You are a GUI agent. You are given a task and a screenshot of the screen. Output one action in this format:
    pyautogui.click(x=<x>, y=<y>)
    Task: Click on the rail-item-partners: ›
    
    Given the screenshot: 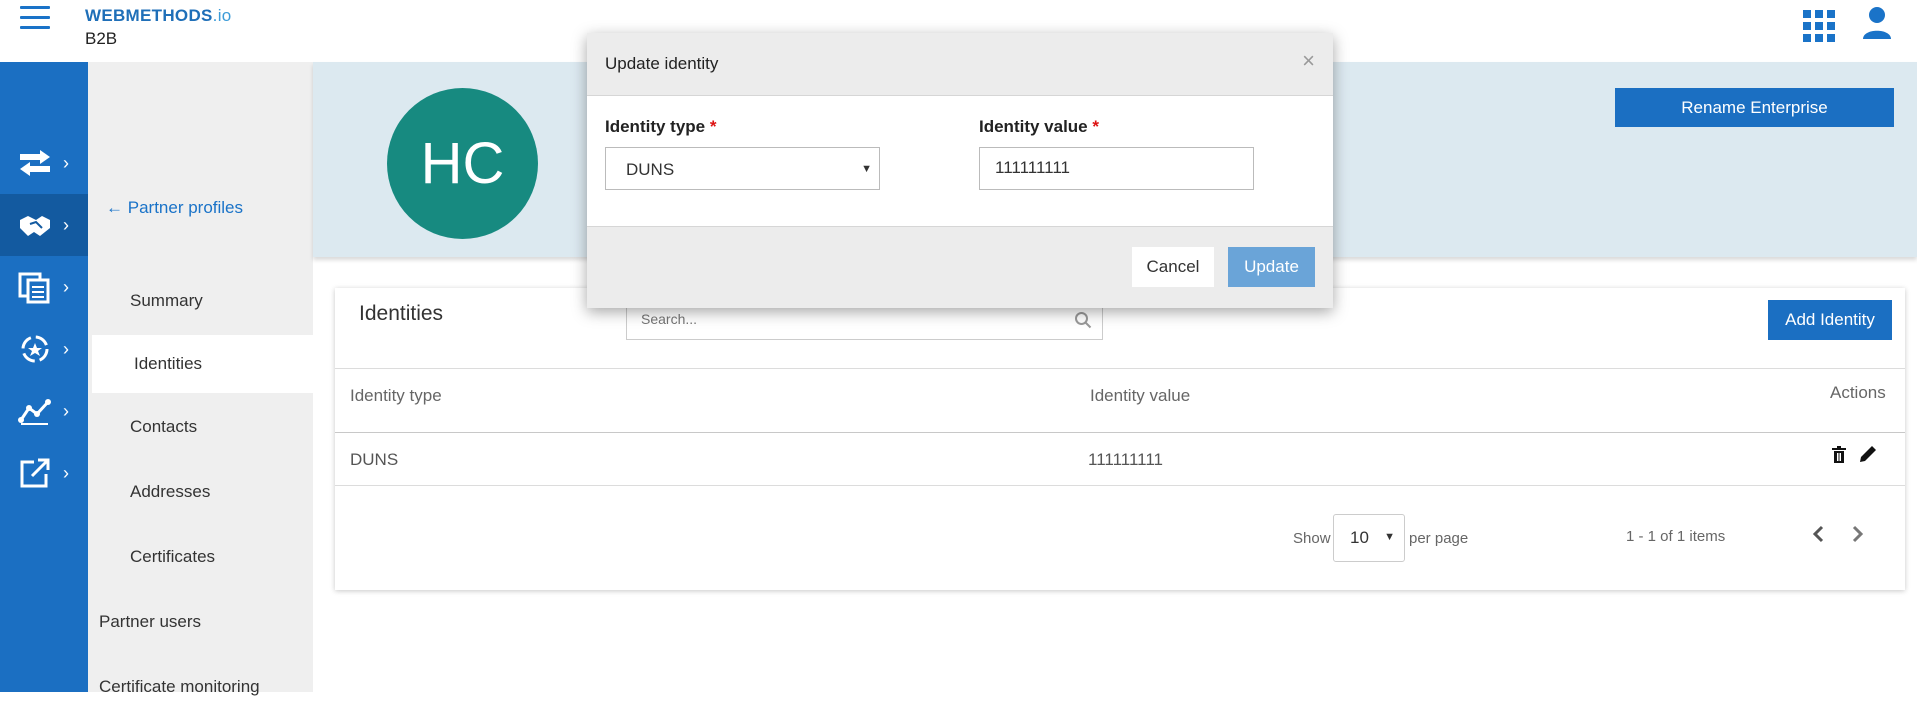 What is the action you would take?
    pyautogui.click(x=44, y=225)
    